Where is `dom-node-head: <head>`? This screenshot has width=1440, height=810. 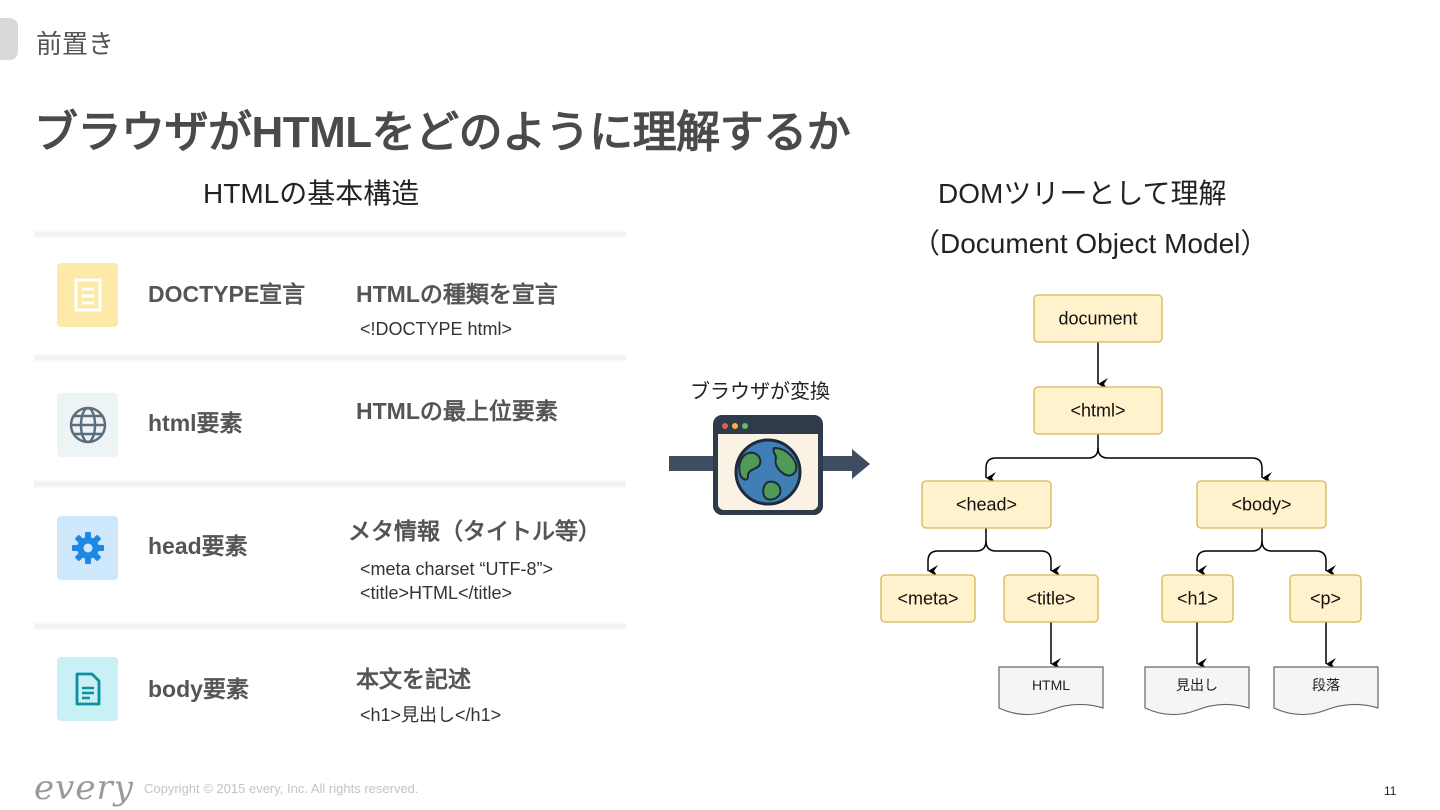 dom-node-head: <head> is located at coordinates (986, 504).